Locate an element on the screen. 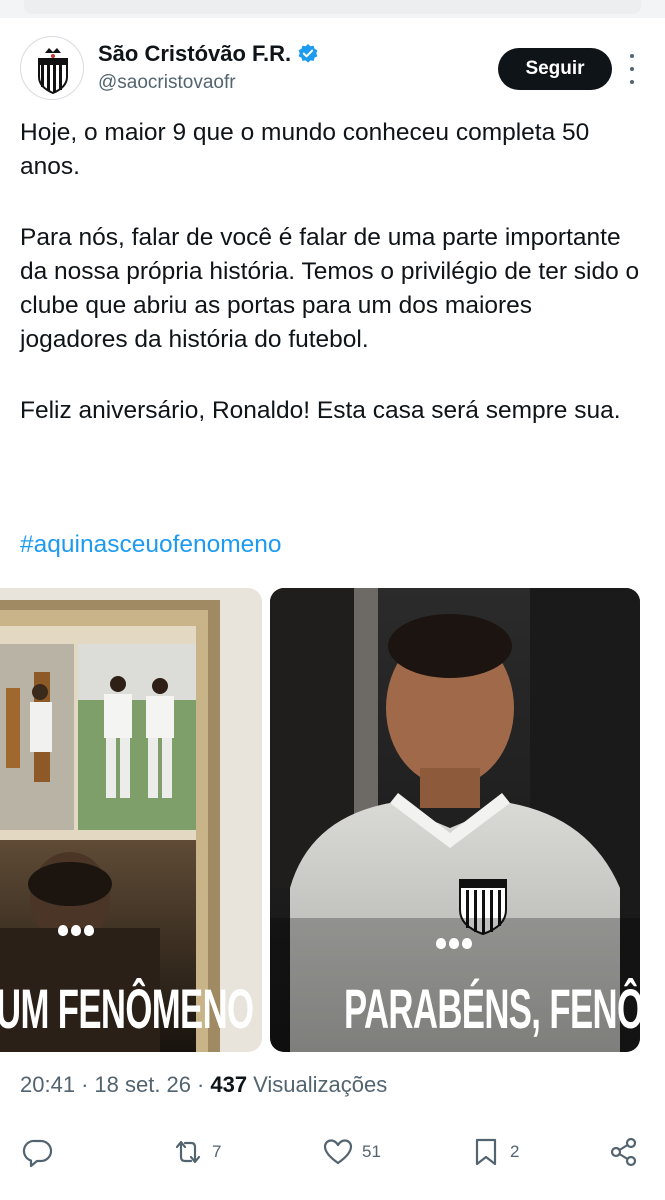  repost-button: 7 is located at coordinates (196, 1152).